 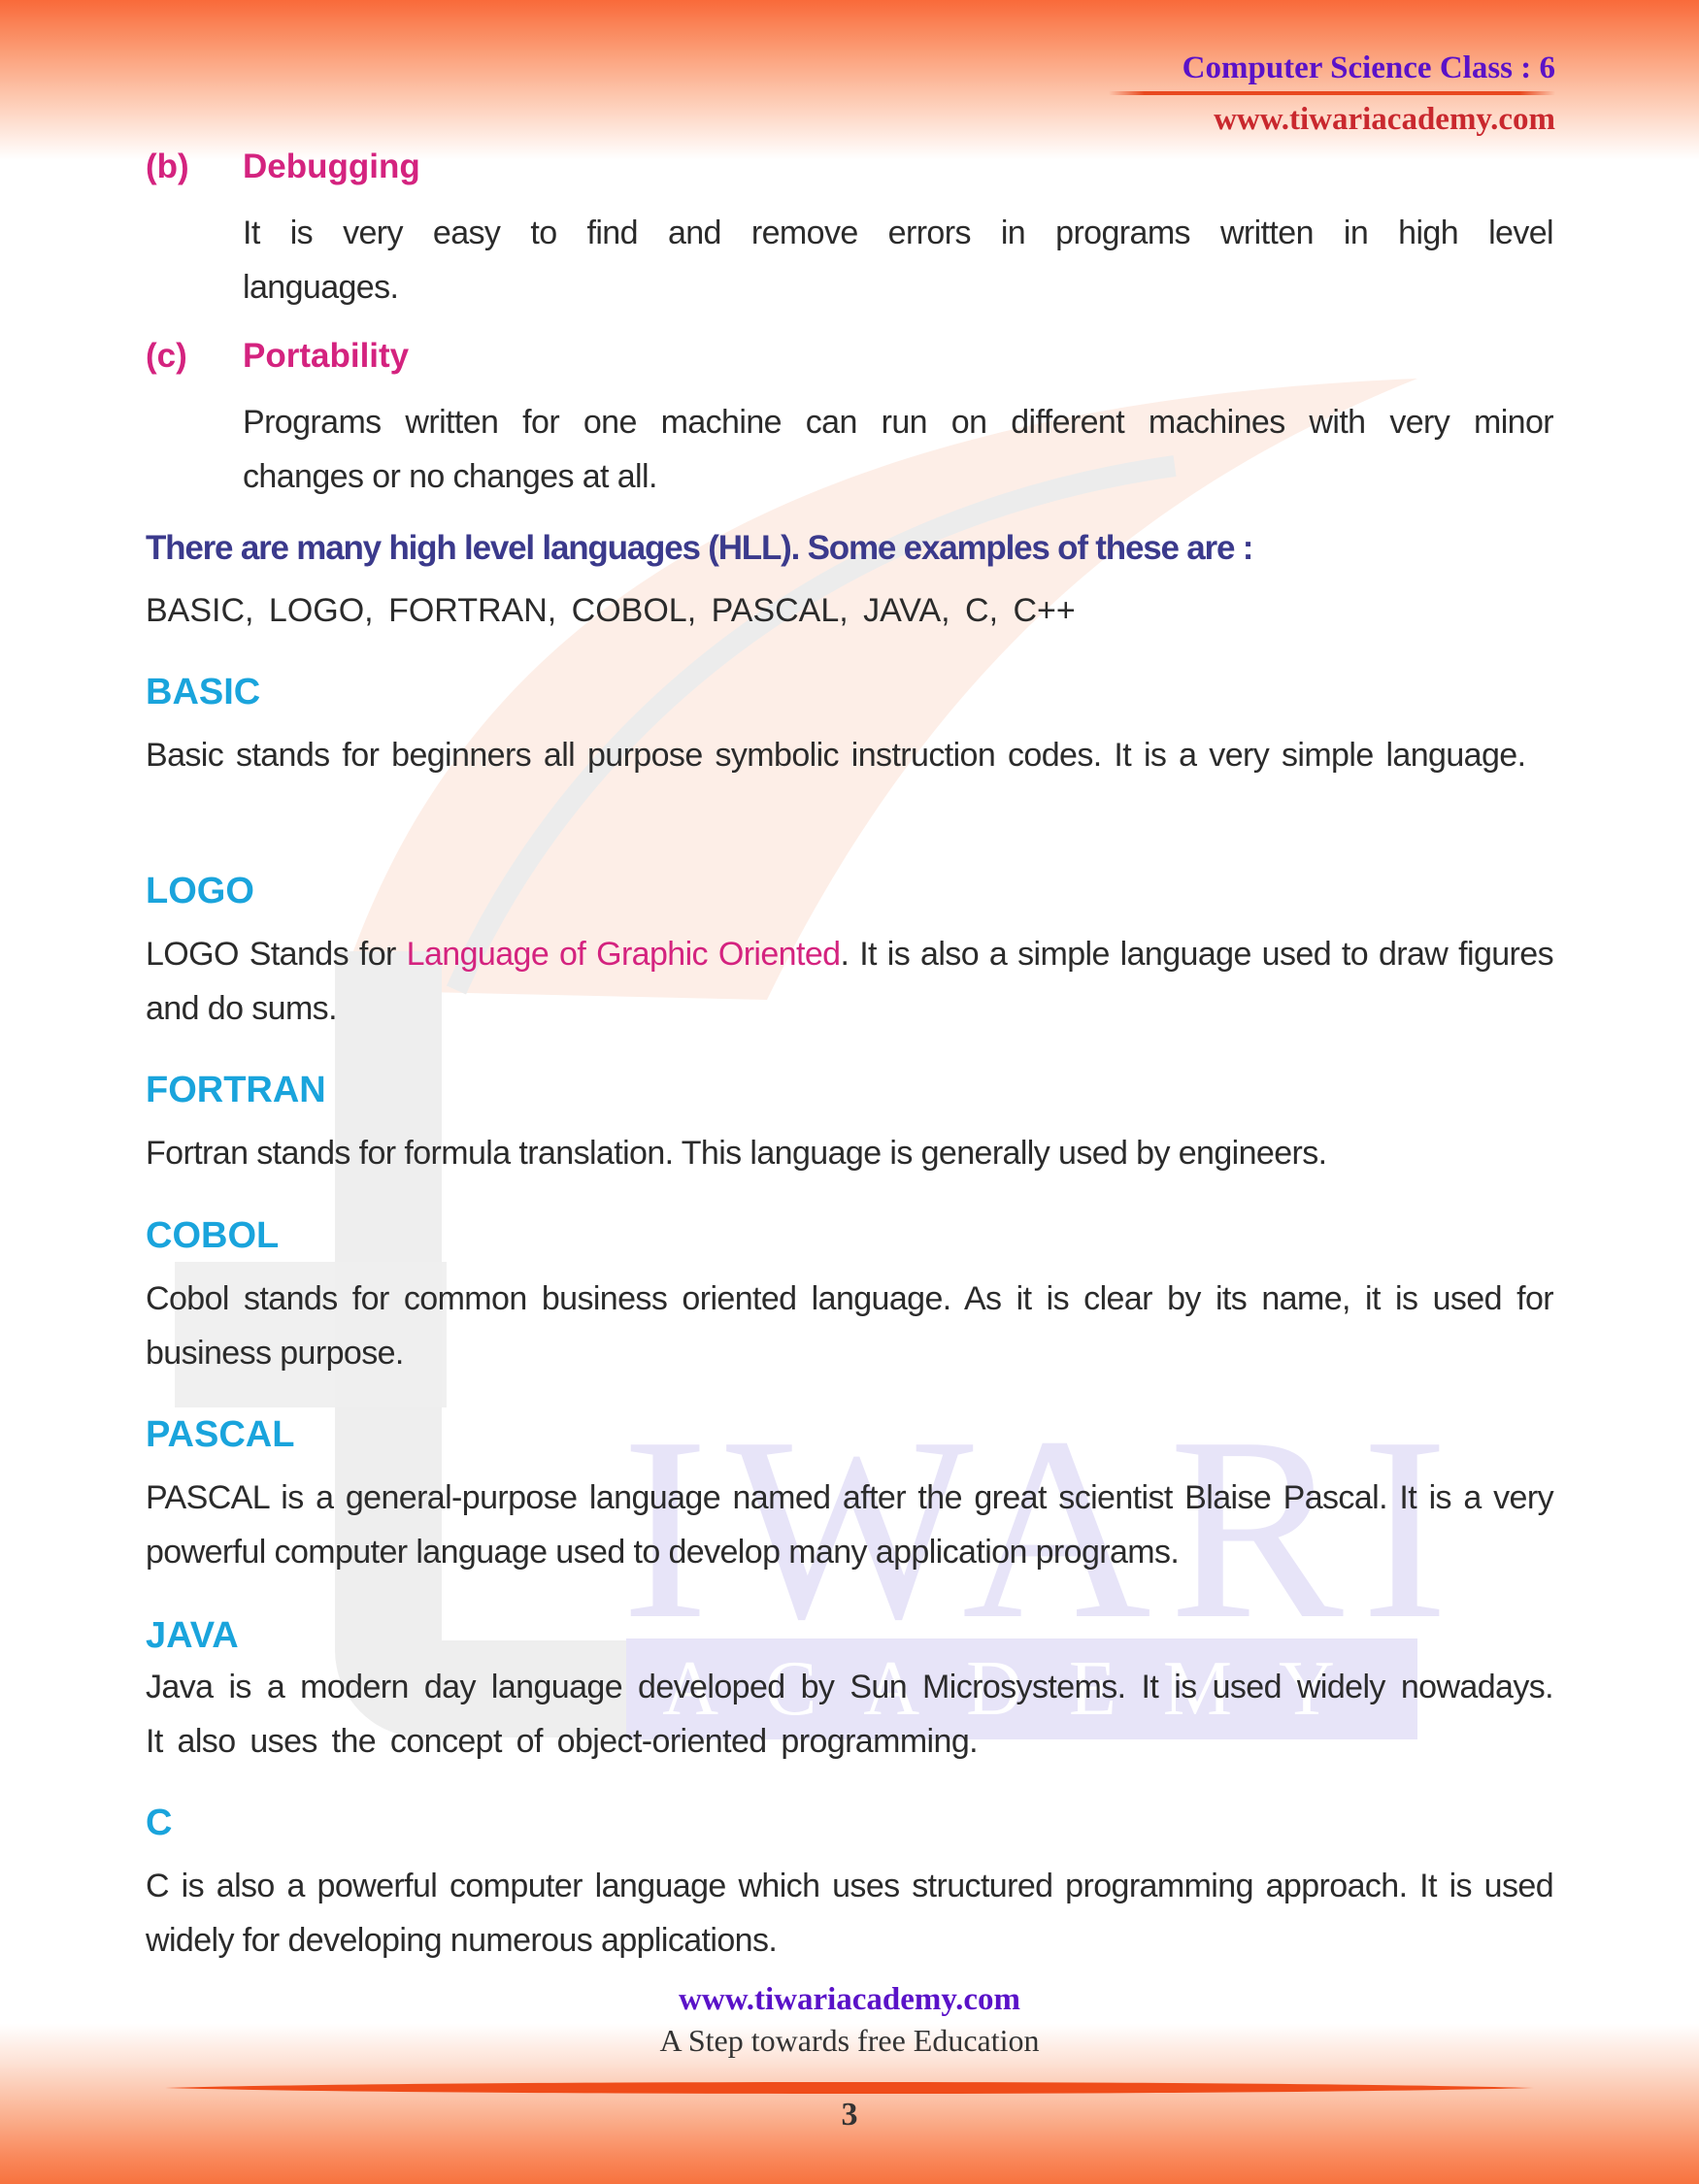 I want to click on section-heading: PASCAL, so click(x=220, y=1434).